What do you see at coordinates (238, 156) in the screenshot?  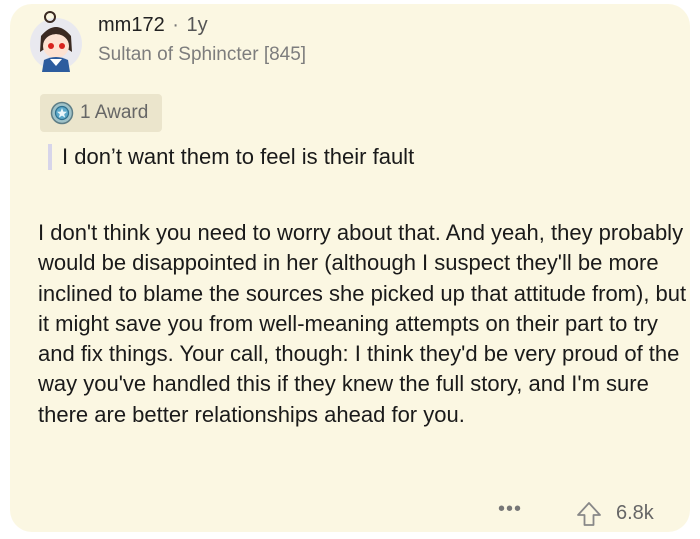 I see `quote-text: I don’t want them to feel is their fault` at bounding box center [238, 156].